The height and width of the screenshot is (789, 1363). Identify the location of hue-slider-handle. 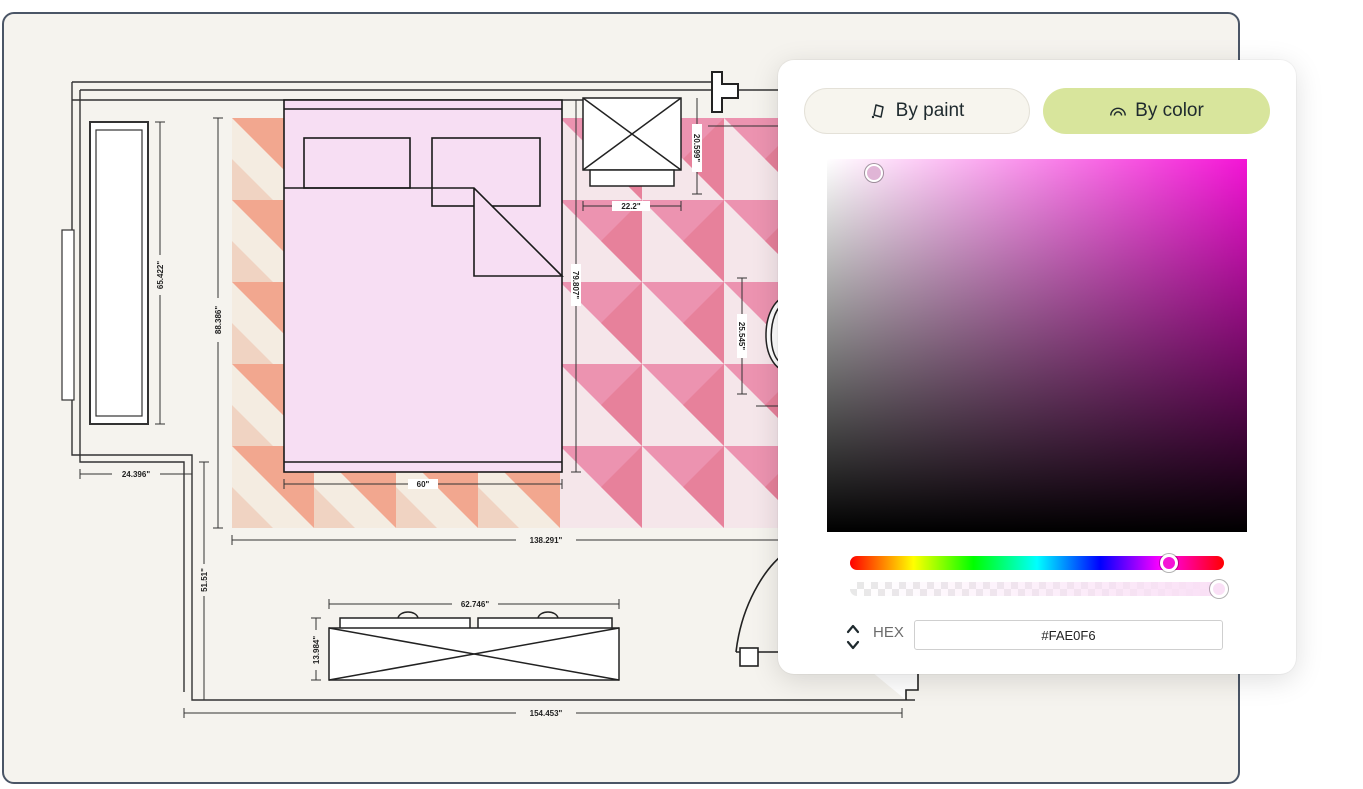
(1169, 563).